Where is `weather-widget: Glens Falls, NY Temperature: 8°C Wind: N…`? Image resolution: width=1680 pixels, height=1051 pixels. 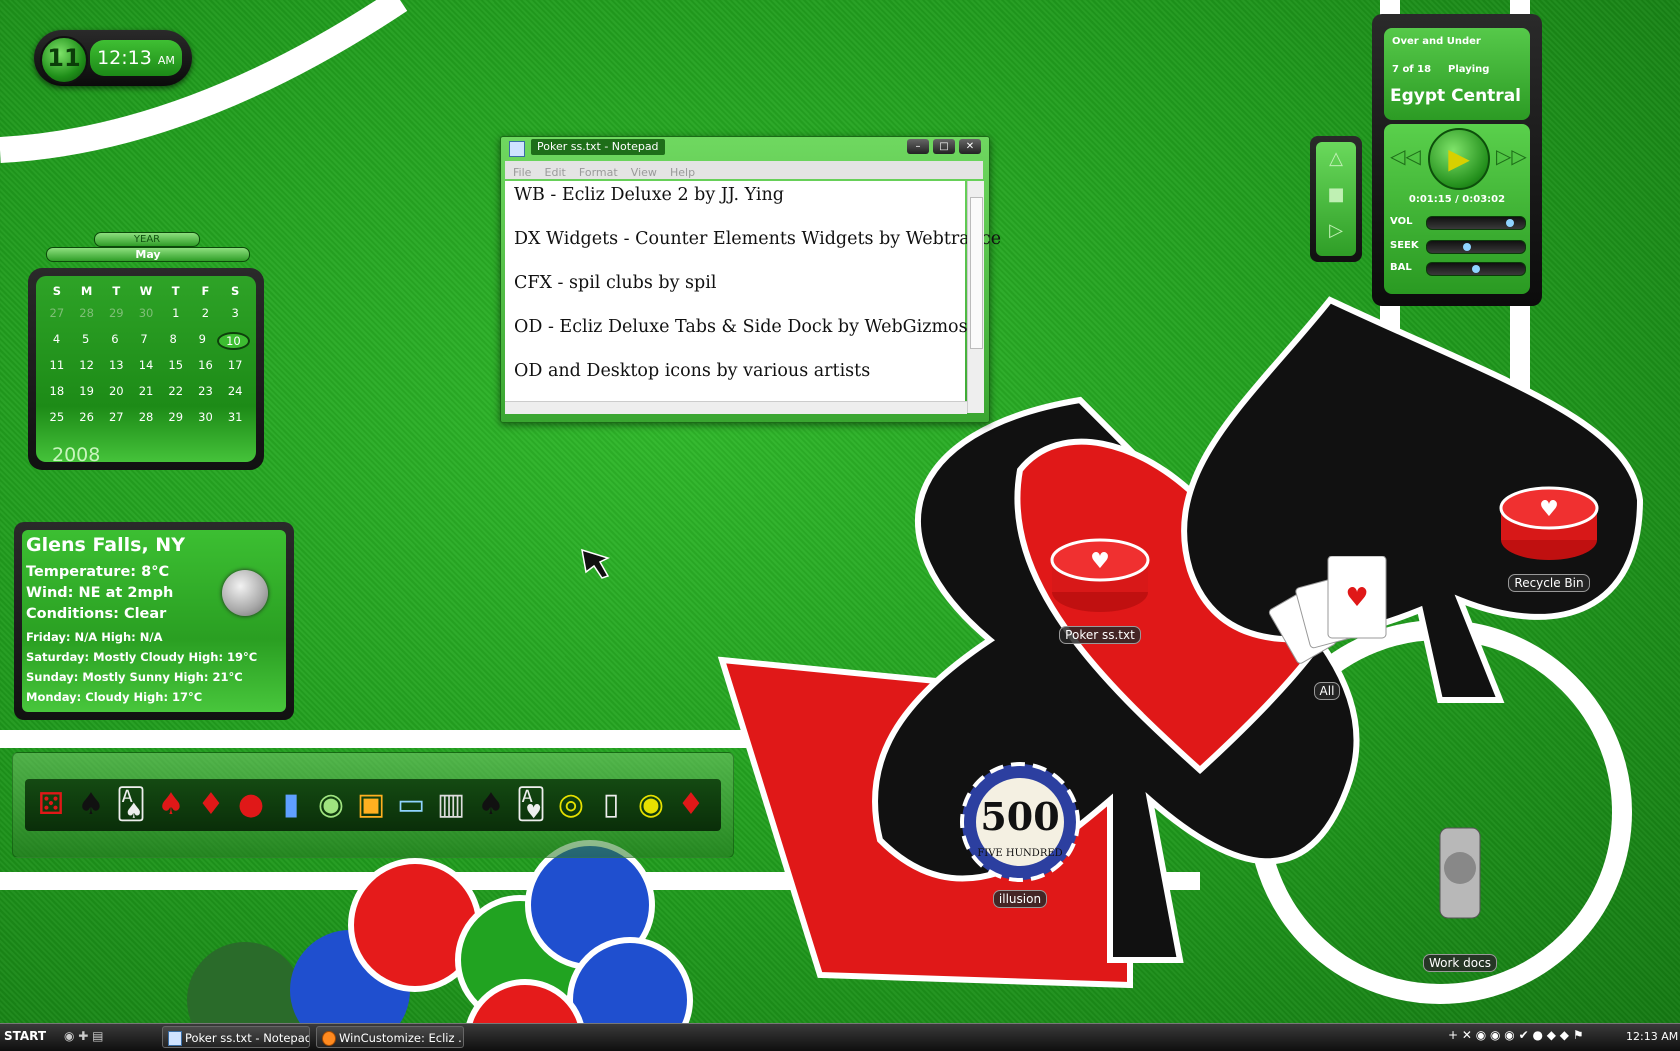 weather-widget: Glens Falls, NY Temperature: 8°C Wind: N… is located at coordinates (154, 621).